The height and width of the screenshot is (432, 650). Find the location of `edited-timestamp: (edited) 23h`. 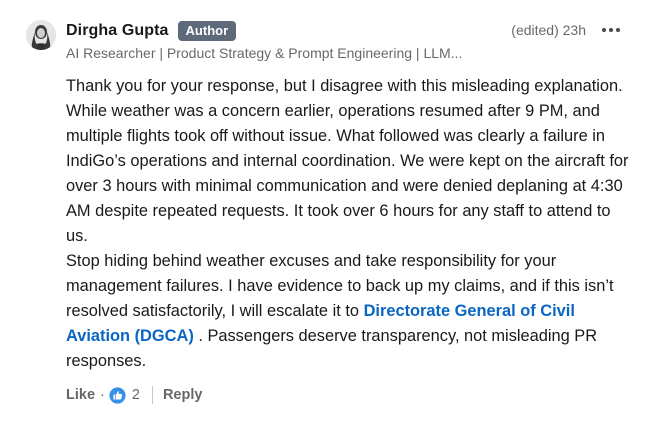

edited-timestamp: (edited) 23h is located at coordinates (548, 30).